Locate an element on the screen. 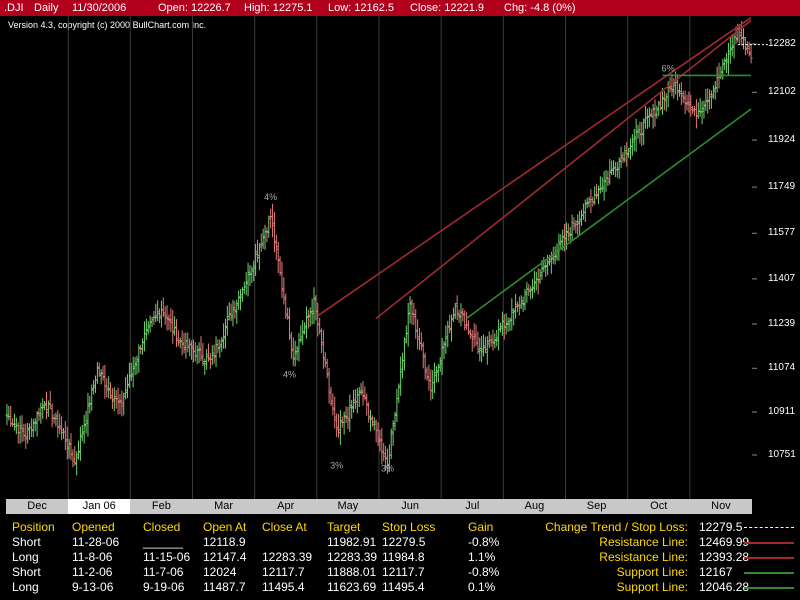 Image resolution: width=800 pixels, height=600 pixels. month-label: Nov is located at coordinates (721, 506).